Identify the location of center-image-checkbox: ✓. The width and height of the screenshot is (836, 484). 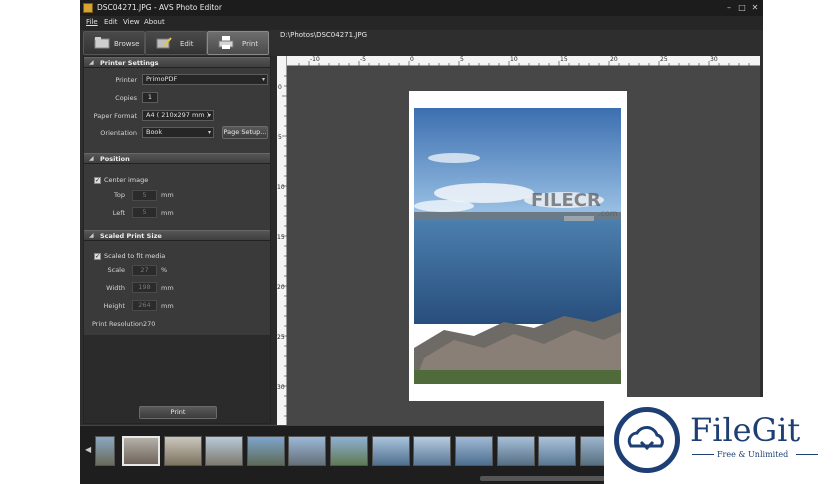
(97, 180).